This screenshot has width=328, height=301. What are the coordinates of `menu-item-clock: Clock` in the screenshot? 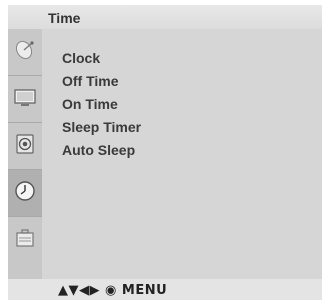 It's located at (81, 58).